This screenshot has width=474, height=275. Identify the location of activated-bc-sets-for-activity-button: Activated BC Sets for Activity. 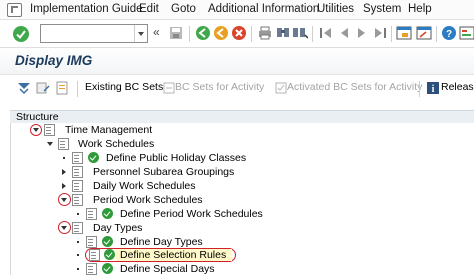
(354, 87).